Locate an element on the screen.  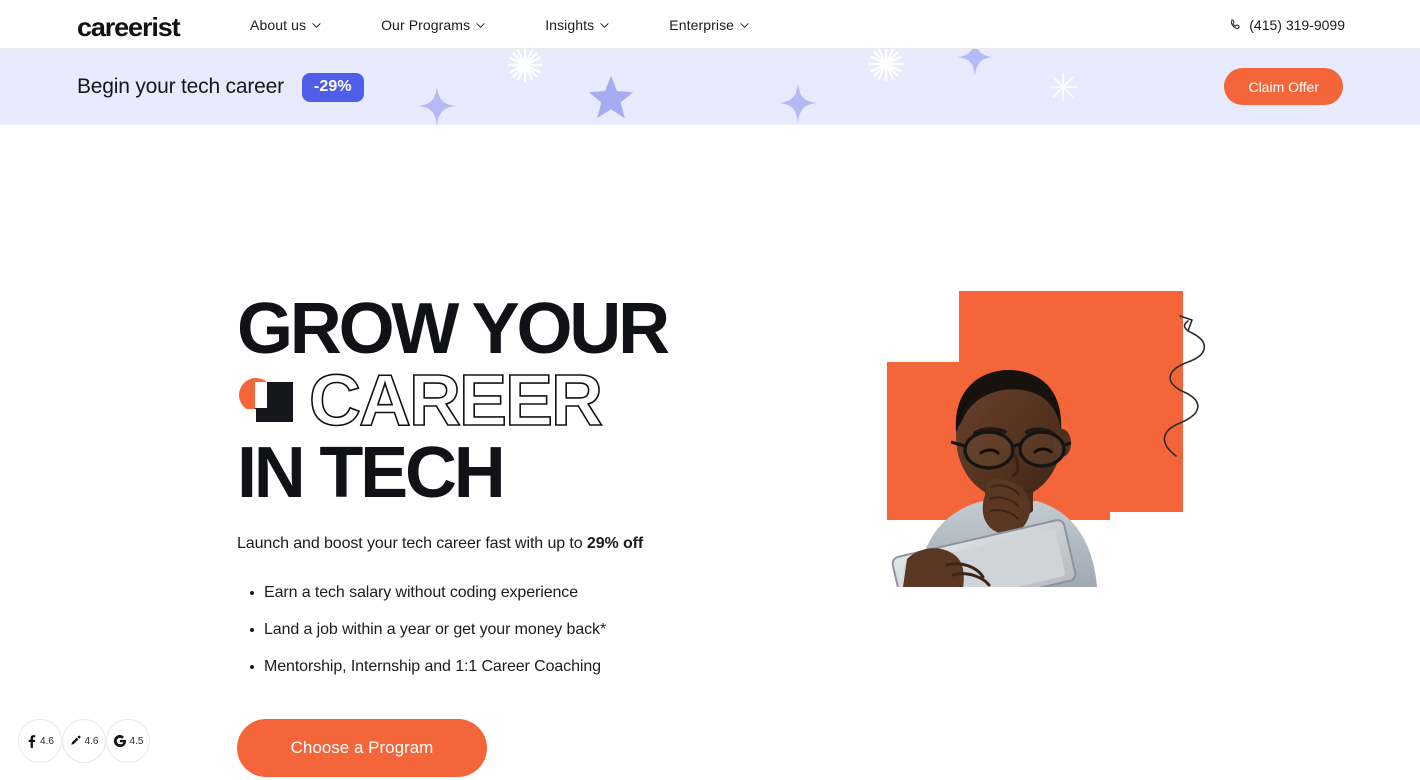
white-notch-block is located at coordinates (1147, 549).